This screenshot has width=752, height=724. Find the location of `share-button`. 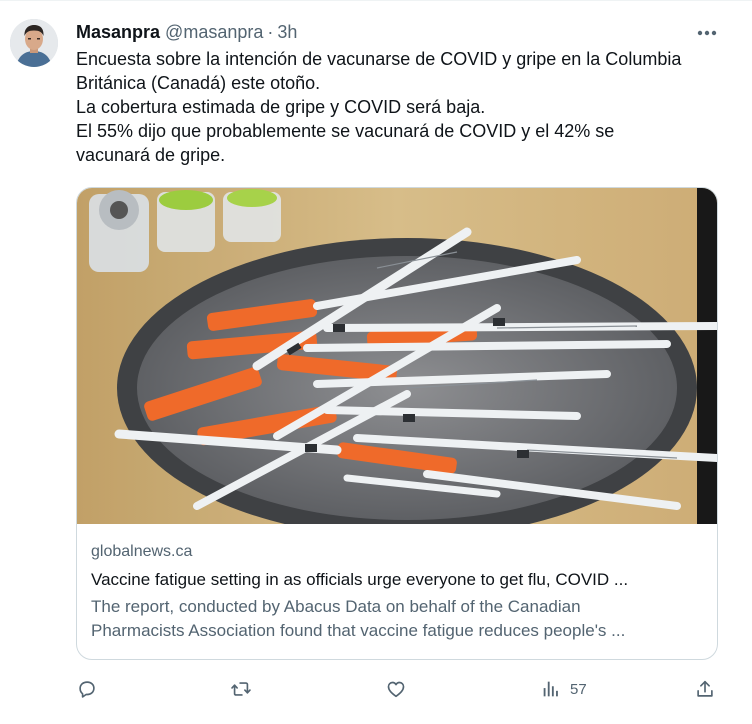

share-button is located at coordinates (705, 689).